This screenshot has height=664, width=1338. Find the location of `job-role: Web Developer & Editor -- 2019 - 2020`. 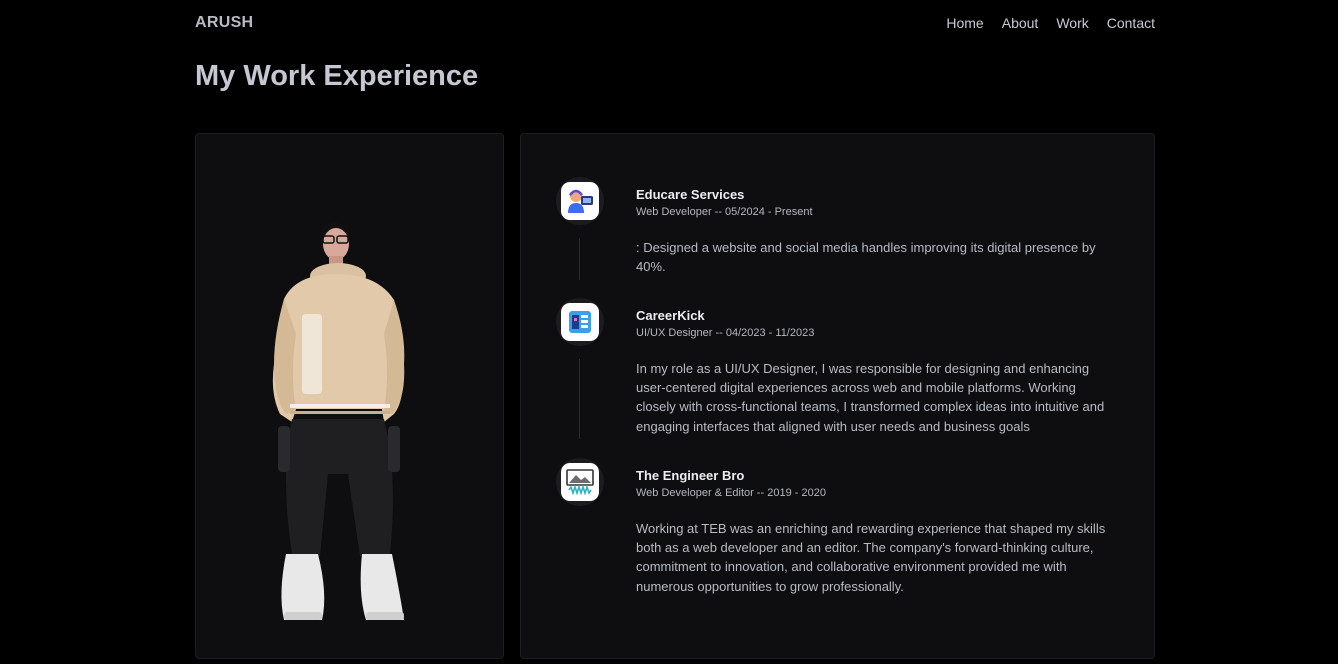

job-role: Web Developer & Editor -- 2019 - 2020 is located at coordinates (731, 493).